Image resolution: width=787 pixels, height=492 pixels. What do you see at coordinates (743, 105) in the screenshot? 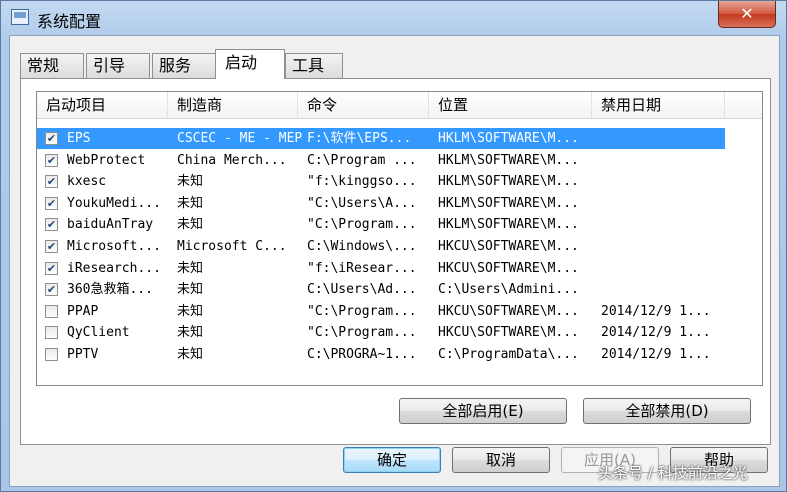
I see `column-header-filler` at bounding box center [743, 105].